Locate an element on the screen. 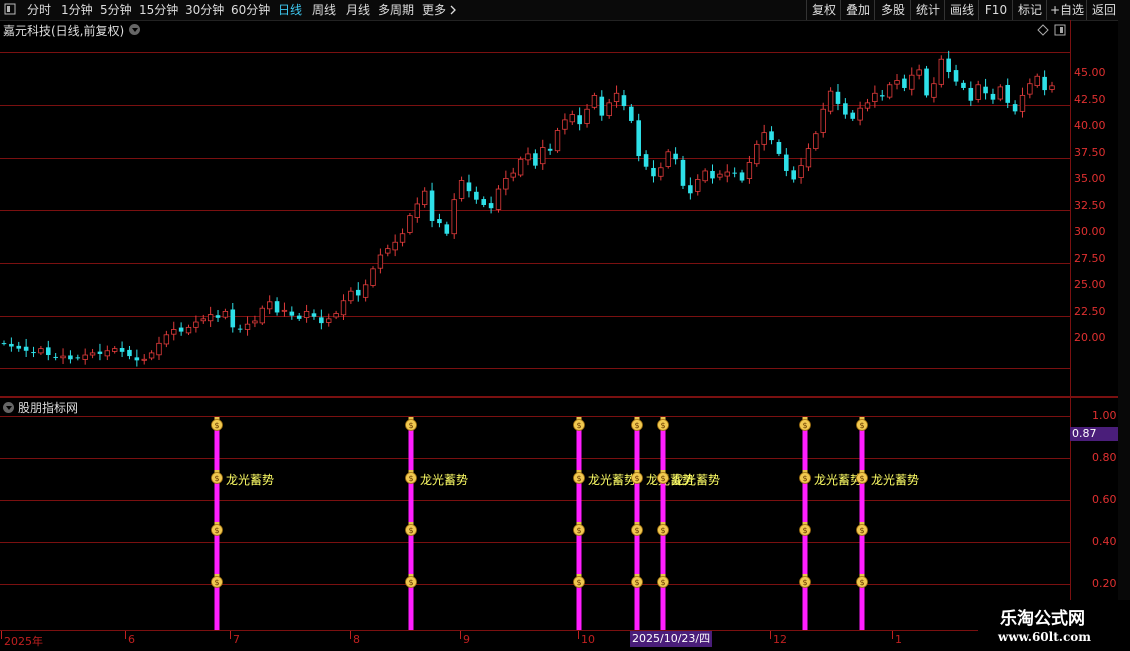 This screenshot has height=651, width=1130. period-tab-30min: 30分钟 is located at coordinates (204, 10).